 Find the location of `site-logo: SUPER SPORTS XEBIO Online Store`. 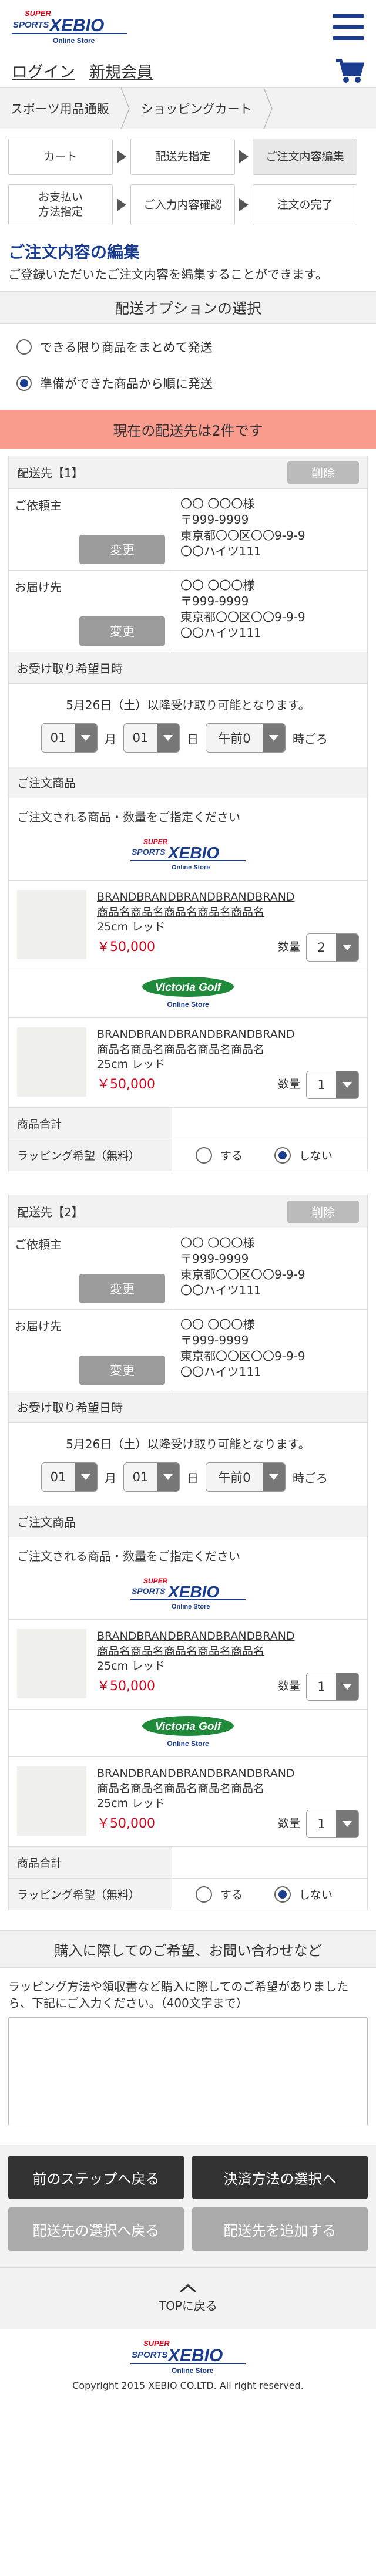

site-logo: SUPER SPORTS XEBIO Online Store is located at coordinates (69, 27).